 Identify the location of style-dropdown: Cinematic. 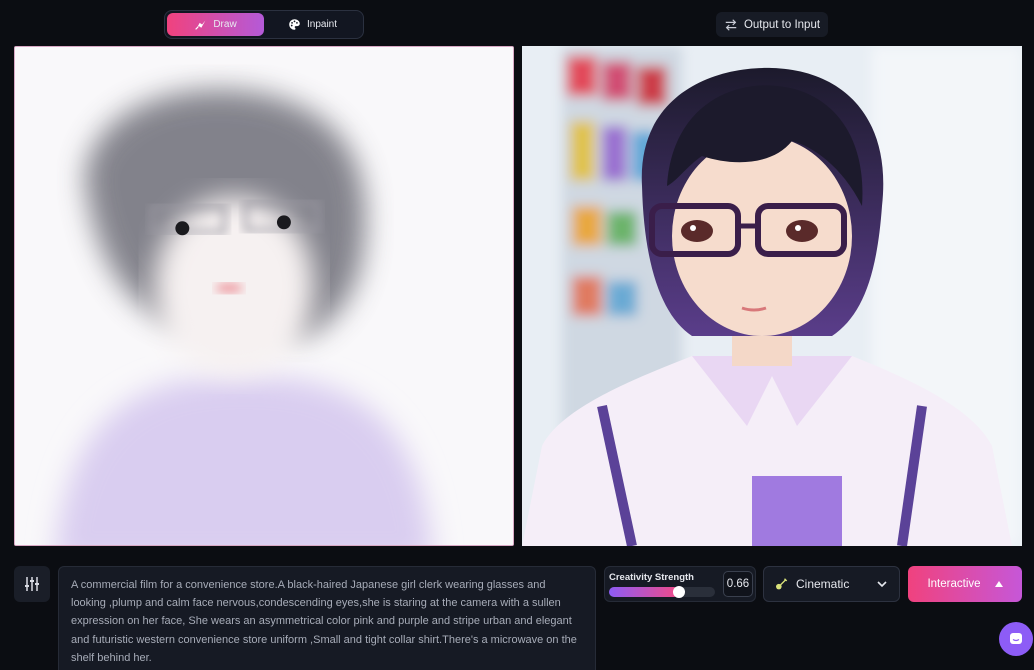
(831, 584).